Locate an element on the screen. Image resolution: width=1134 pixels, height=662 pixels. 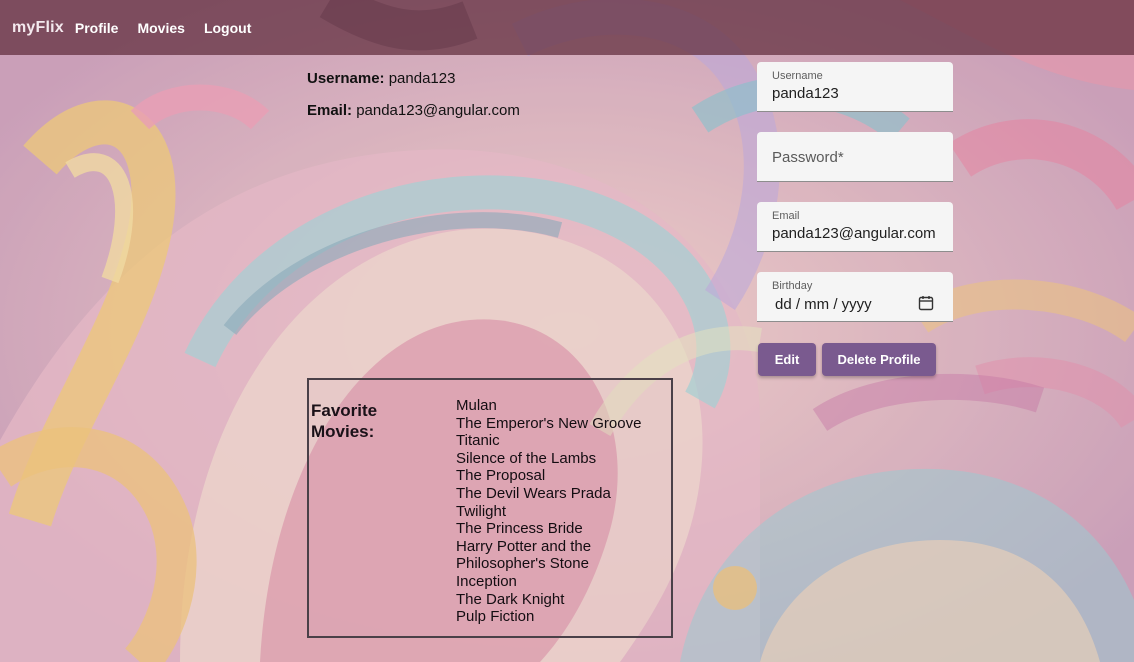
birthday-field: Birthday dd / mm / yyyy is located at coordinates (855, 297).